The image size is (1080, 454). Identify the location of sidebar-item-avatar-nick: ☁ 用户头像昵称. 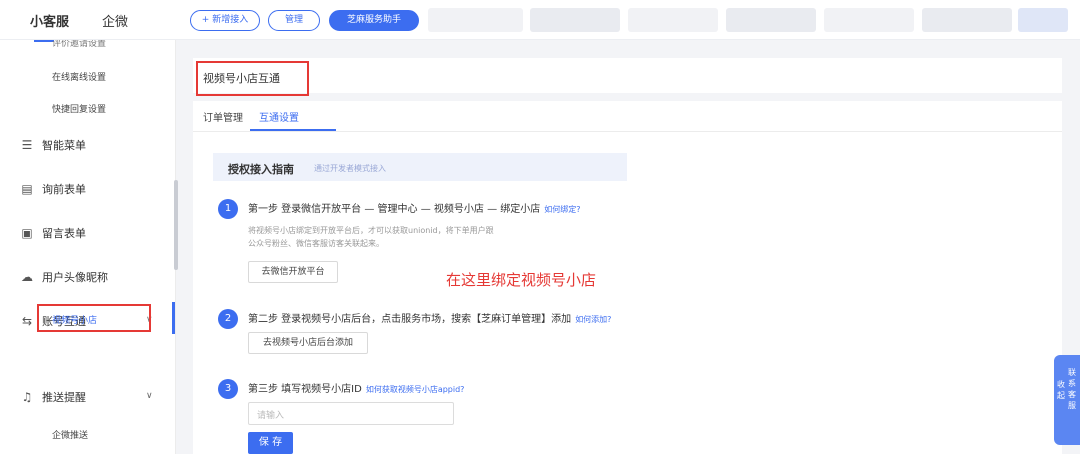
(64, 277).